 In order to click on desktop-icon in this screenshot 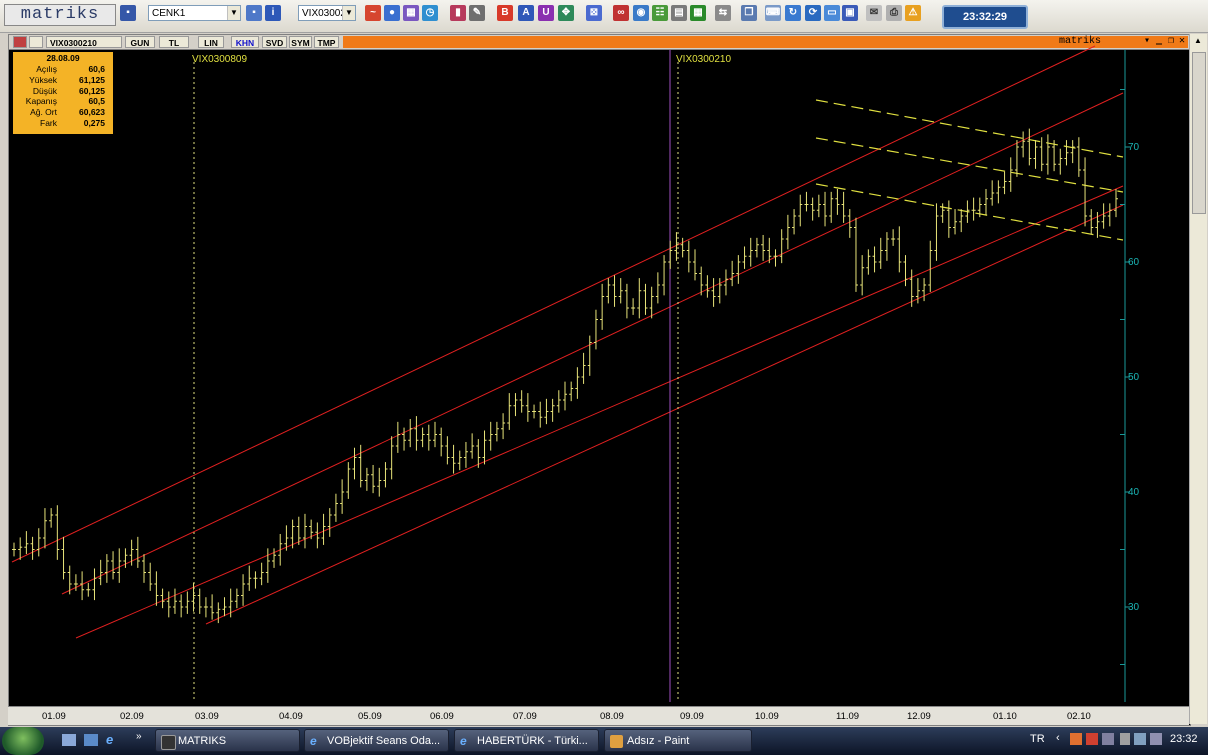, I will do `click(69, 740)`.